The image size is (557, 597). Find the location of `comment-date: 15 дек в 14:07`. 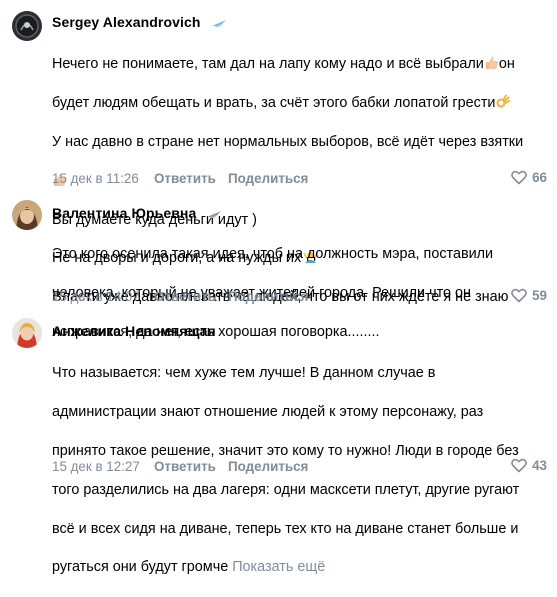

comment-date: 15 дек в 14:07 is located at coordinates (103, 296).